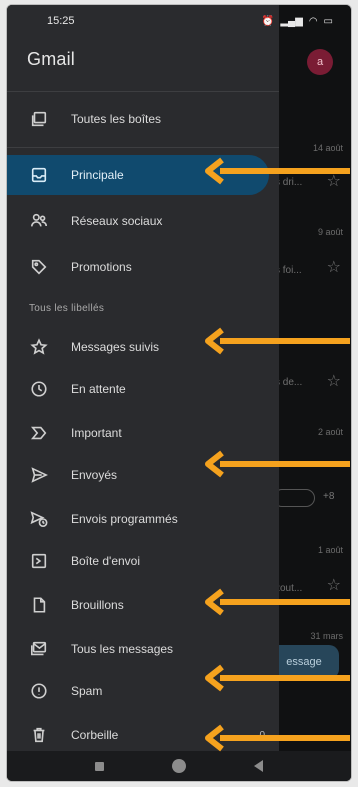  I want to click on drawer-item-label: Corbeille, so click(95, 735).